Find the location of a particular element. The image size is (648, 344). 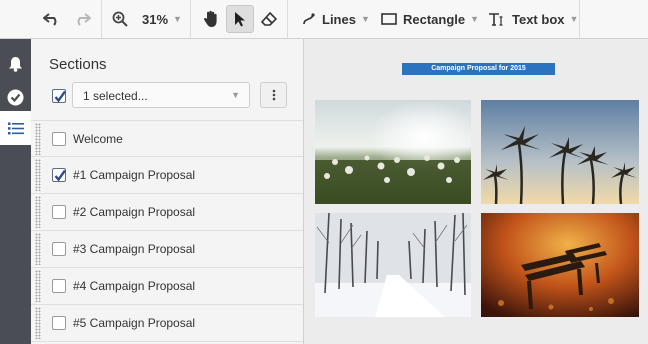

more-vertical-icon is located at coordinates (273, 95).